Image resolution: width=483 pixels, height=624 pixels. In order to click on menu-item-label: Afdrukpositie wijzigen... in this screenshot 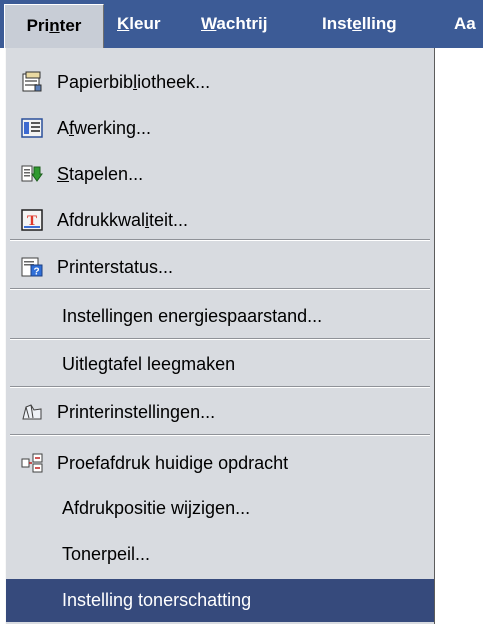, I will do `click(156, 508)`.